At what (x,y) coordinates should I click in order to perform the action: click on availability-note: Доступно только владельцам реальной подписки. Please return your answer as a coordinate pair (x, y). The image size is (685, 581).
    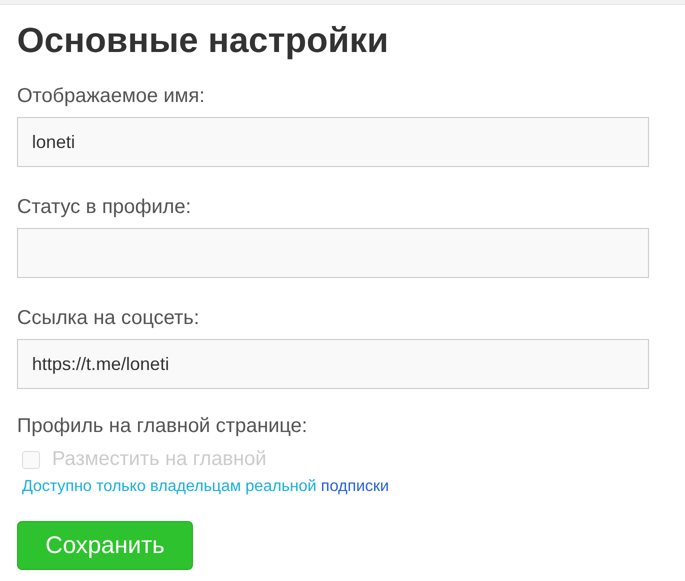
    Looking at the image, I should click on (206, 487).